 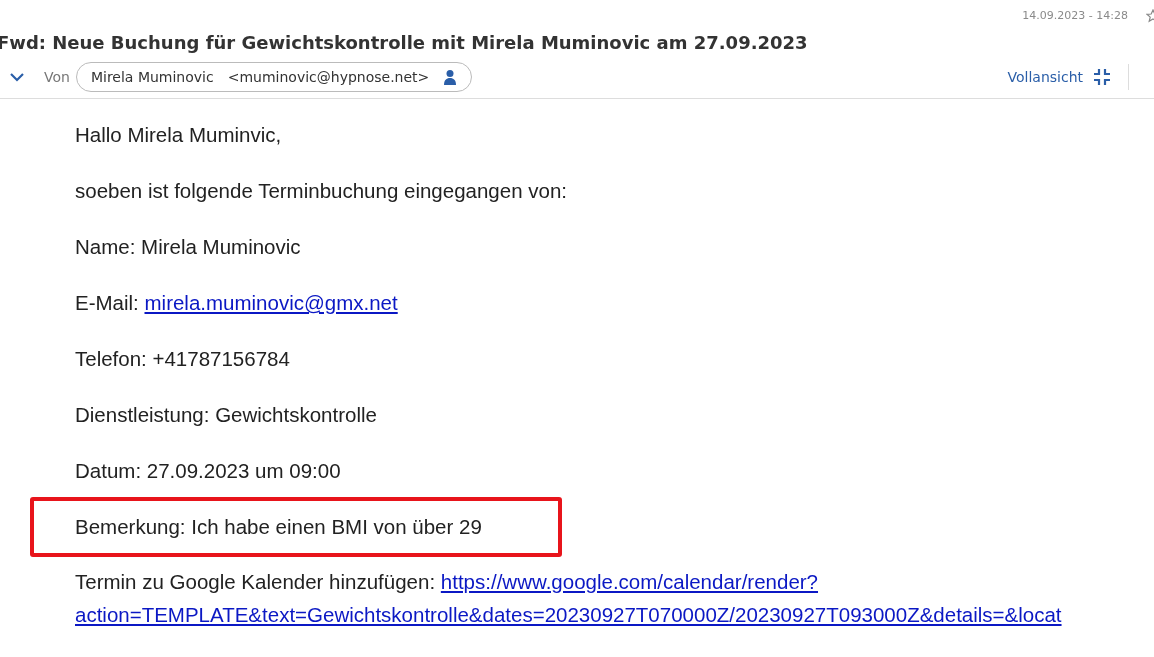 I want to click on full-view-button: Vollansicht, so click(x=1059, y=77).